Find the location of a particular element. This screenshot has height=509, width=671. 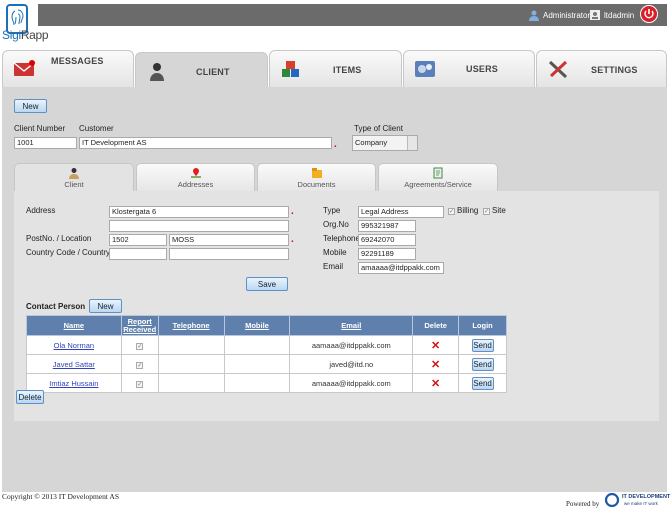

tab-messages: MESSAGES is located at coordinates (68, 68).